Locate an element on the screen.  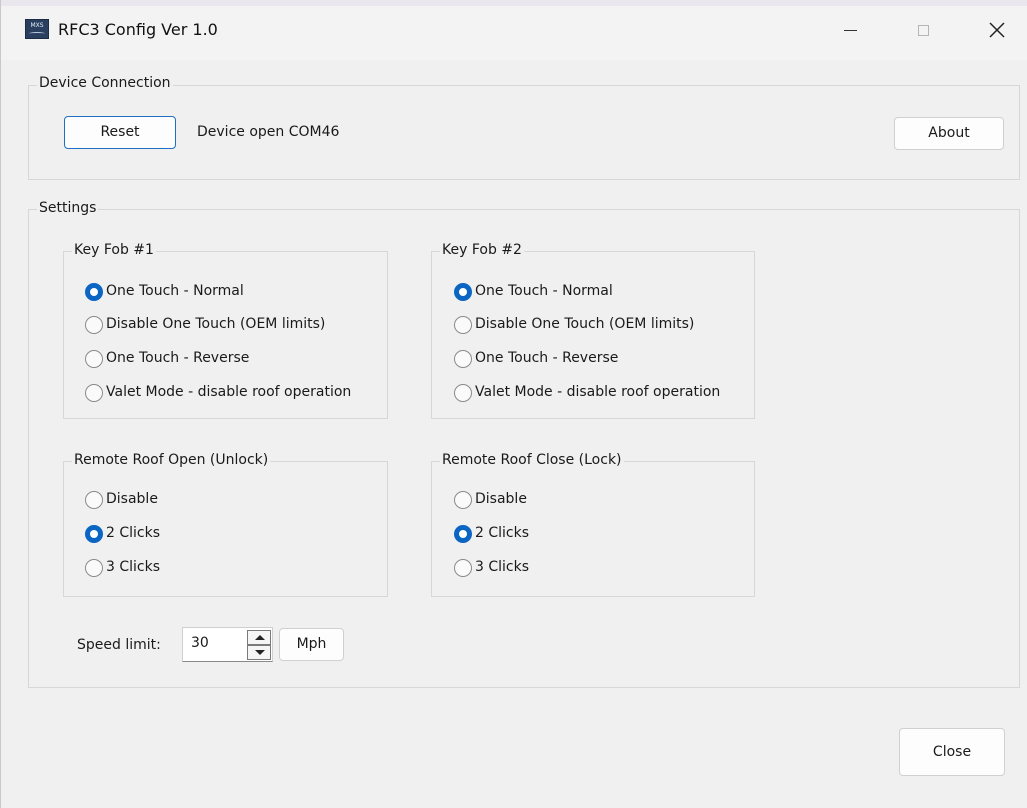
remote-open-legend: Remote Roof Open (Unlock) is located at coordinates (171, 460).